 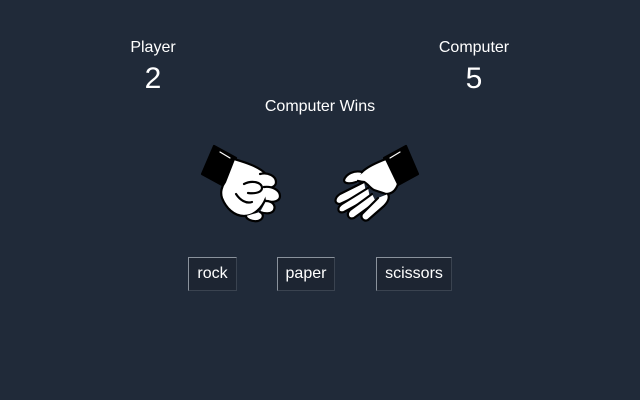 What do you see at coordinates (474, 47) in the screenshot?
I see `computer-label: Computer` at bounding box center [474, 47].